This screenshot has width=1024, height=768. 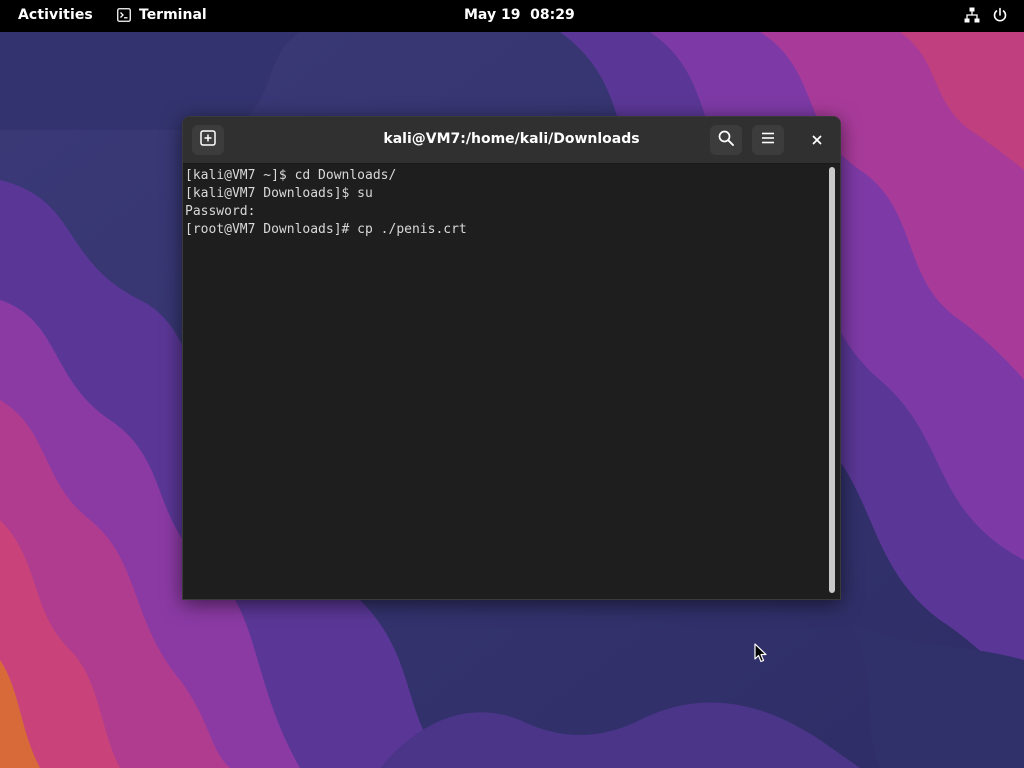 What do you see at coordinates (55, 15) in the screenshot?
I see `activities-button: Activities` at bounding box center [55, 15].